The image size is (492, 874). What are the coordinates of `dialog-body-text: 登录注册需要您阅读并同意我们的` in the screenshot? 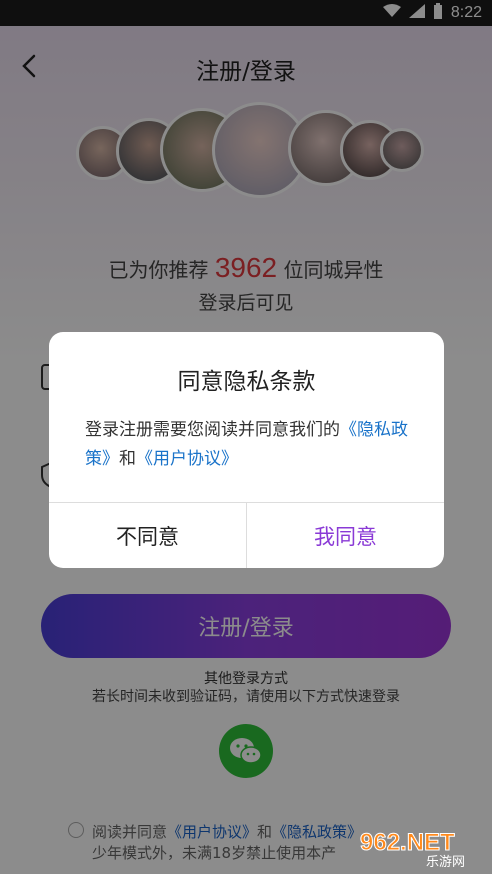 It's located at (212, 430).